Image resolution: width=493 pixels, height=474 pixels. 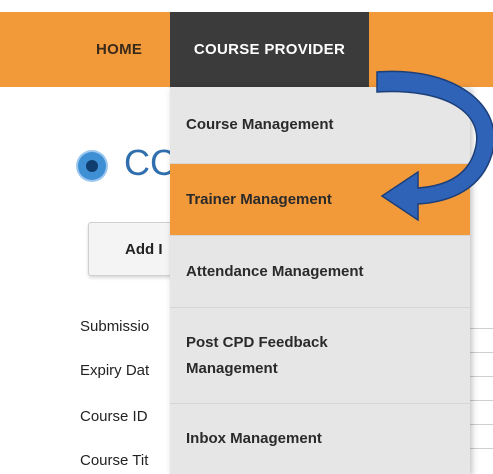 I want to click on menu-item-trainer-management: Trainer Management, so click(x=320, y=199).